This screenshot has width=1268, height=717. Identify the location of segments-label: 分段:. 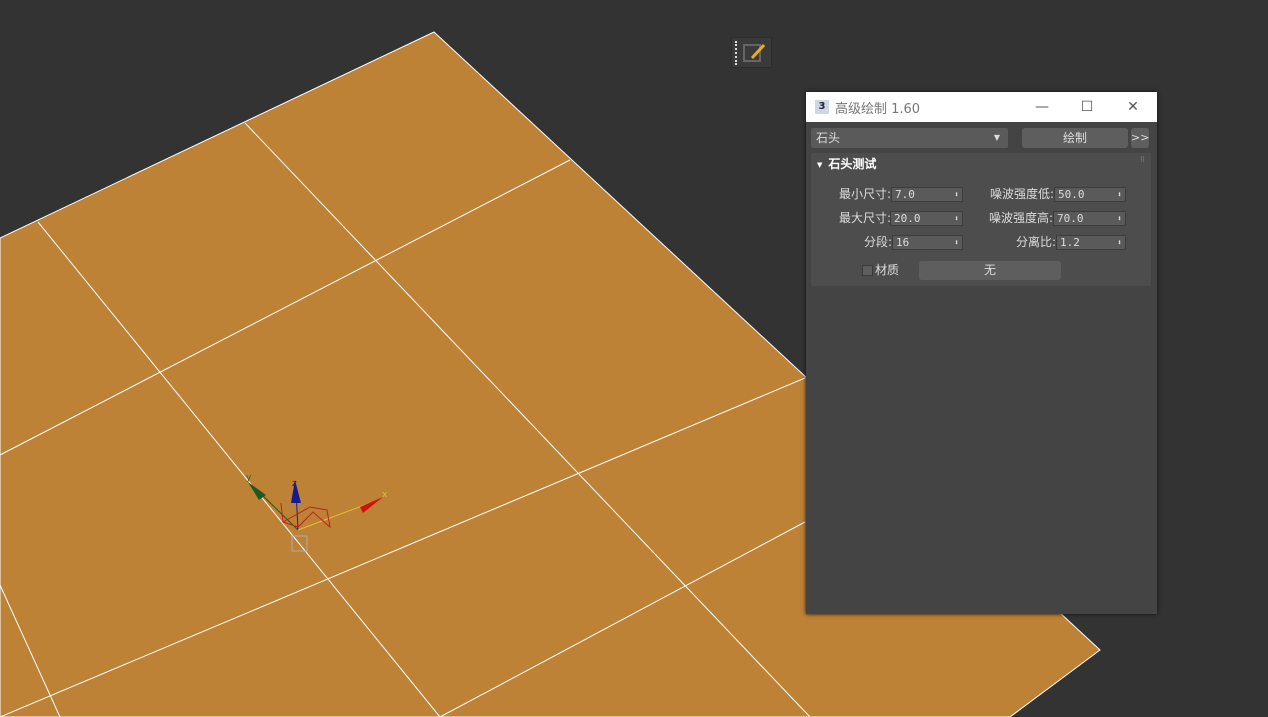
(877, 242).